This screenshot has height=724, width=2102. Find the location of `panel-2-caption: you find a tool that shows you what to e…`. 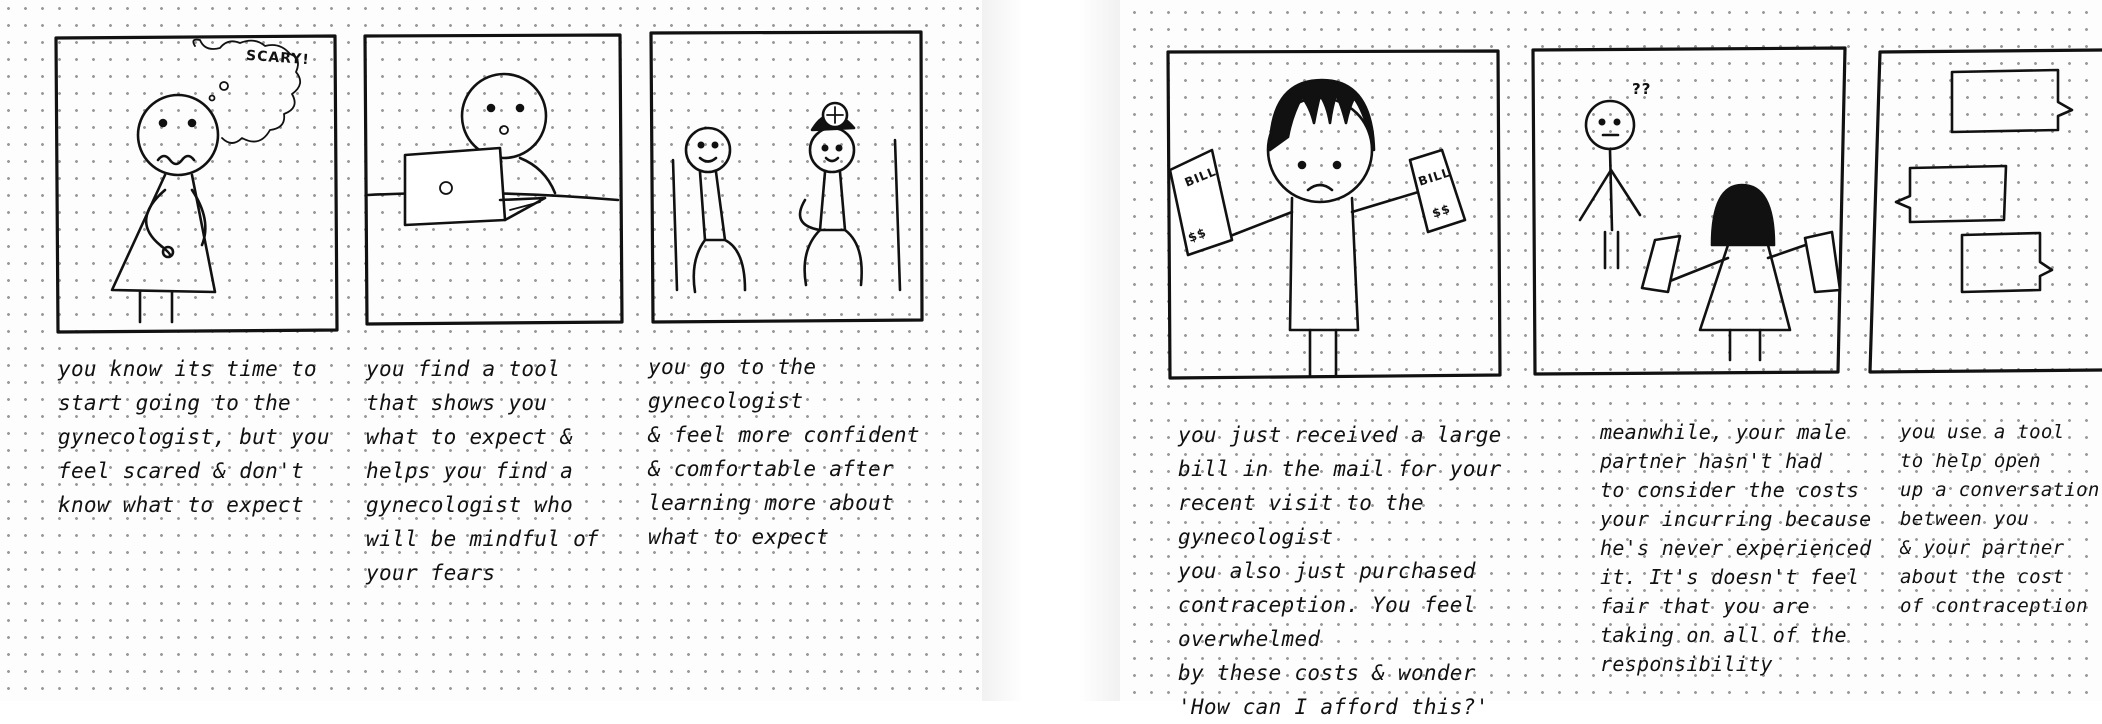

panel-2-caption: you find a tool that shows you what to e… is located at coordinates (482, 471).